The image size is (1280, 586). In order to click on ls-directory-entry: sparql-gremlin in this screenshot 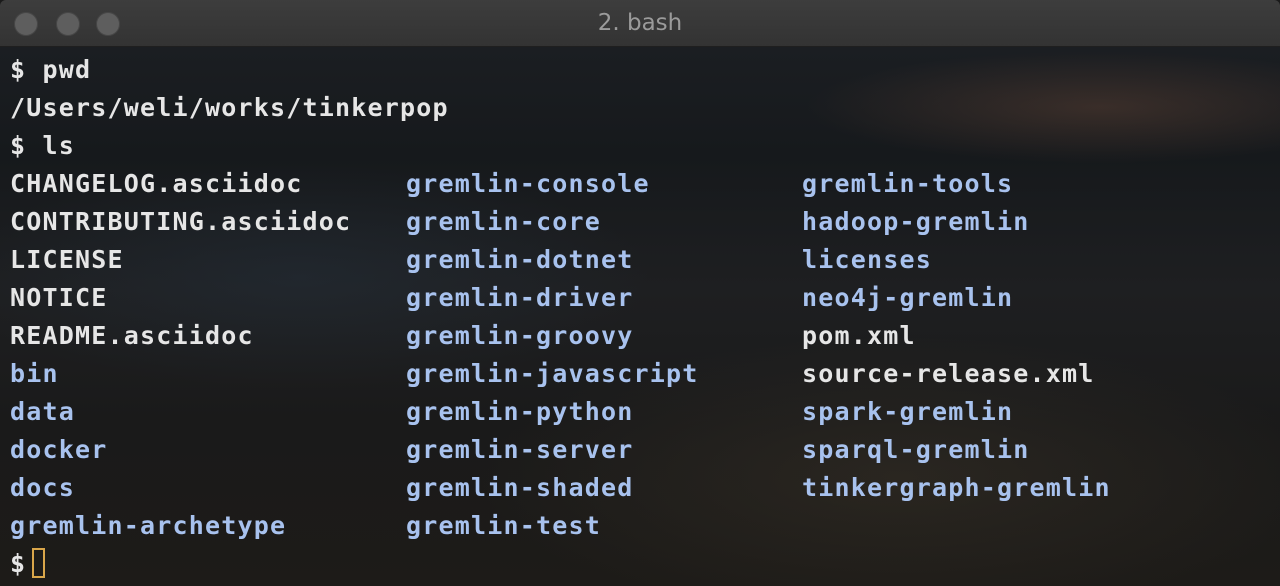, I will do `click(916, 449)`.